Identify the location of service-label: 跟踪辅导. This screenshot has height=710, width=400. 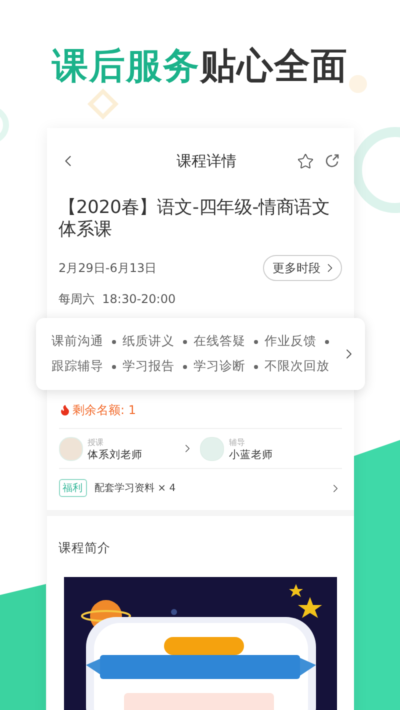
(78, 366).